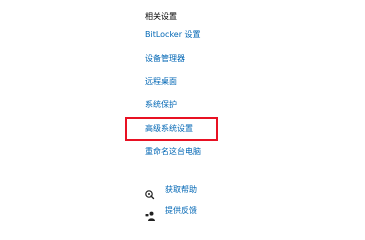 Image resolution: width=365 pixels, height=240 pixels. I want to click on get-help-row: 获取帮助, so click(171, 192).